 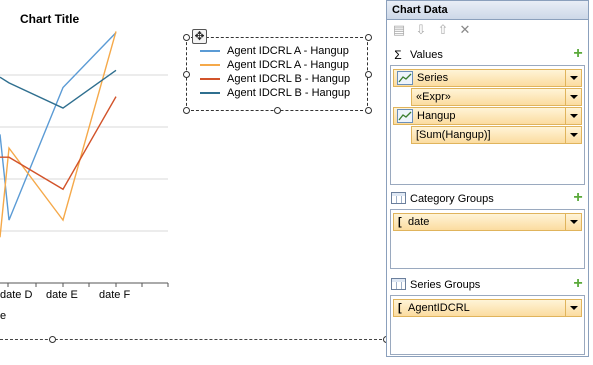 I want to click on value-series-row: Series, so click(x=487, y=78).